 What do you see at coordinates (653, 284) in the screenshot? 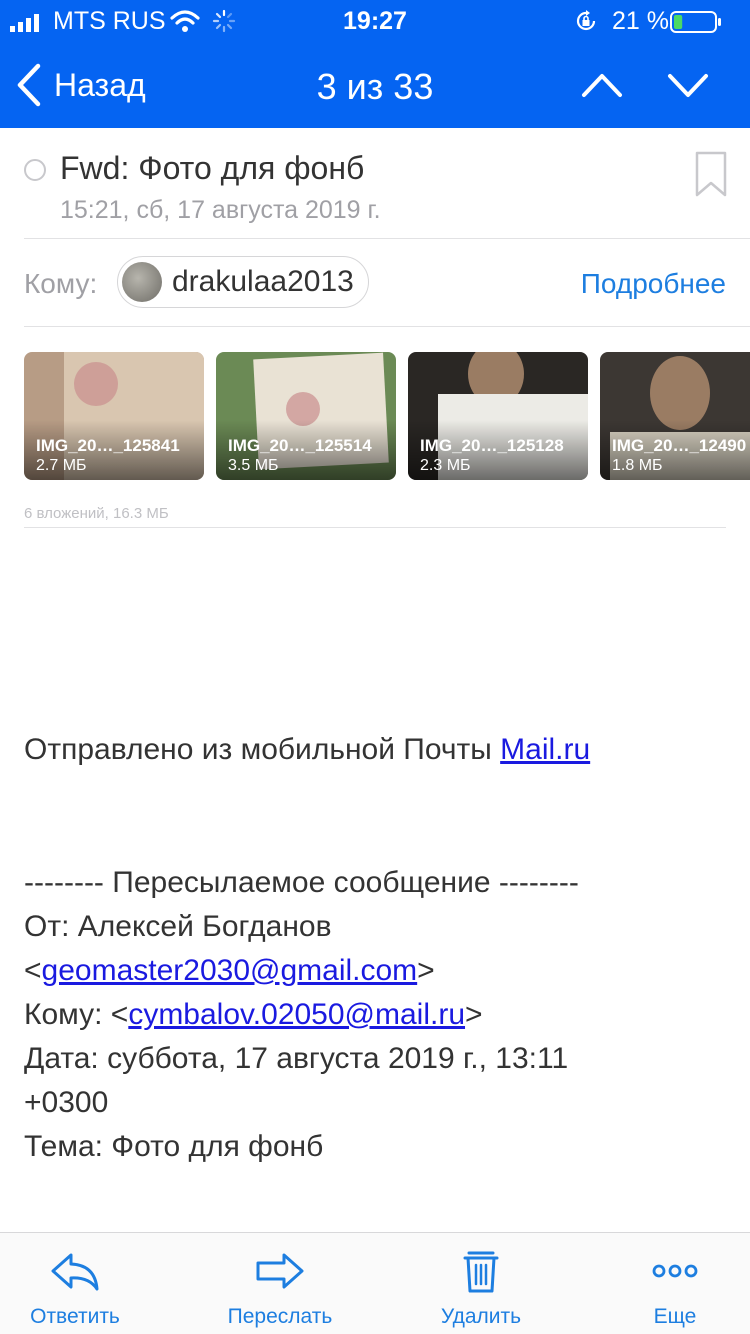
I see `details-link: Подробнее` at bounding box center [653, 284].